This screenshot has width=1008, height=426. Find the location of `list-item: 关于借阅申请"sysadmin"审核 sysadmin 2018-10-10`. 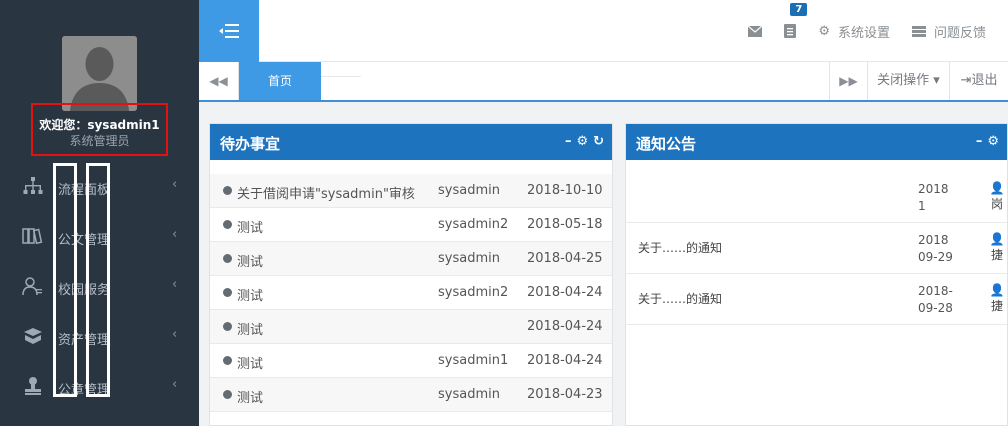

list-item: 关于借阅申请"sysadmin"审核 sysadmin 2018-10-10 is located at coordinates (411, 191).